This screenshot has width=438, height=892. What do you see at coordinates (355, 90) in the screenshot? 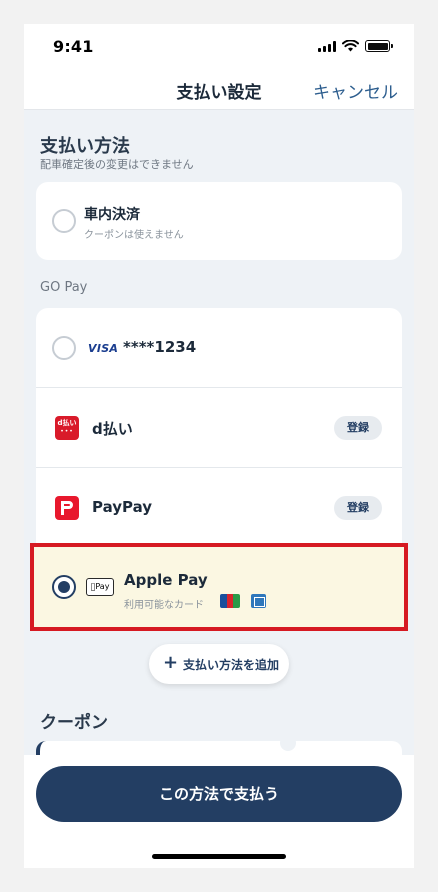
I see `cancel-button: キャンセル` at bounding box center [355, 90].